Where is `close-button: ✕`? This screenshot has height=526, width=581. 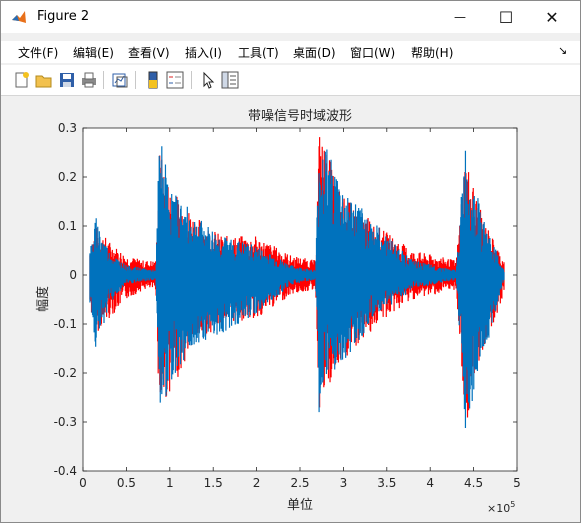 close-button: ✕ is located at coordinates (552, 17).